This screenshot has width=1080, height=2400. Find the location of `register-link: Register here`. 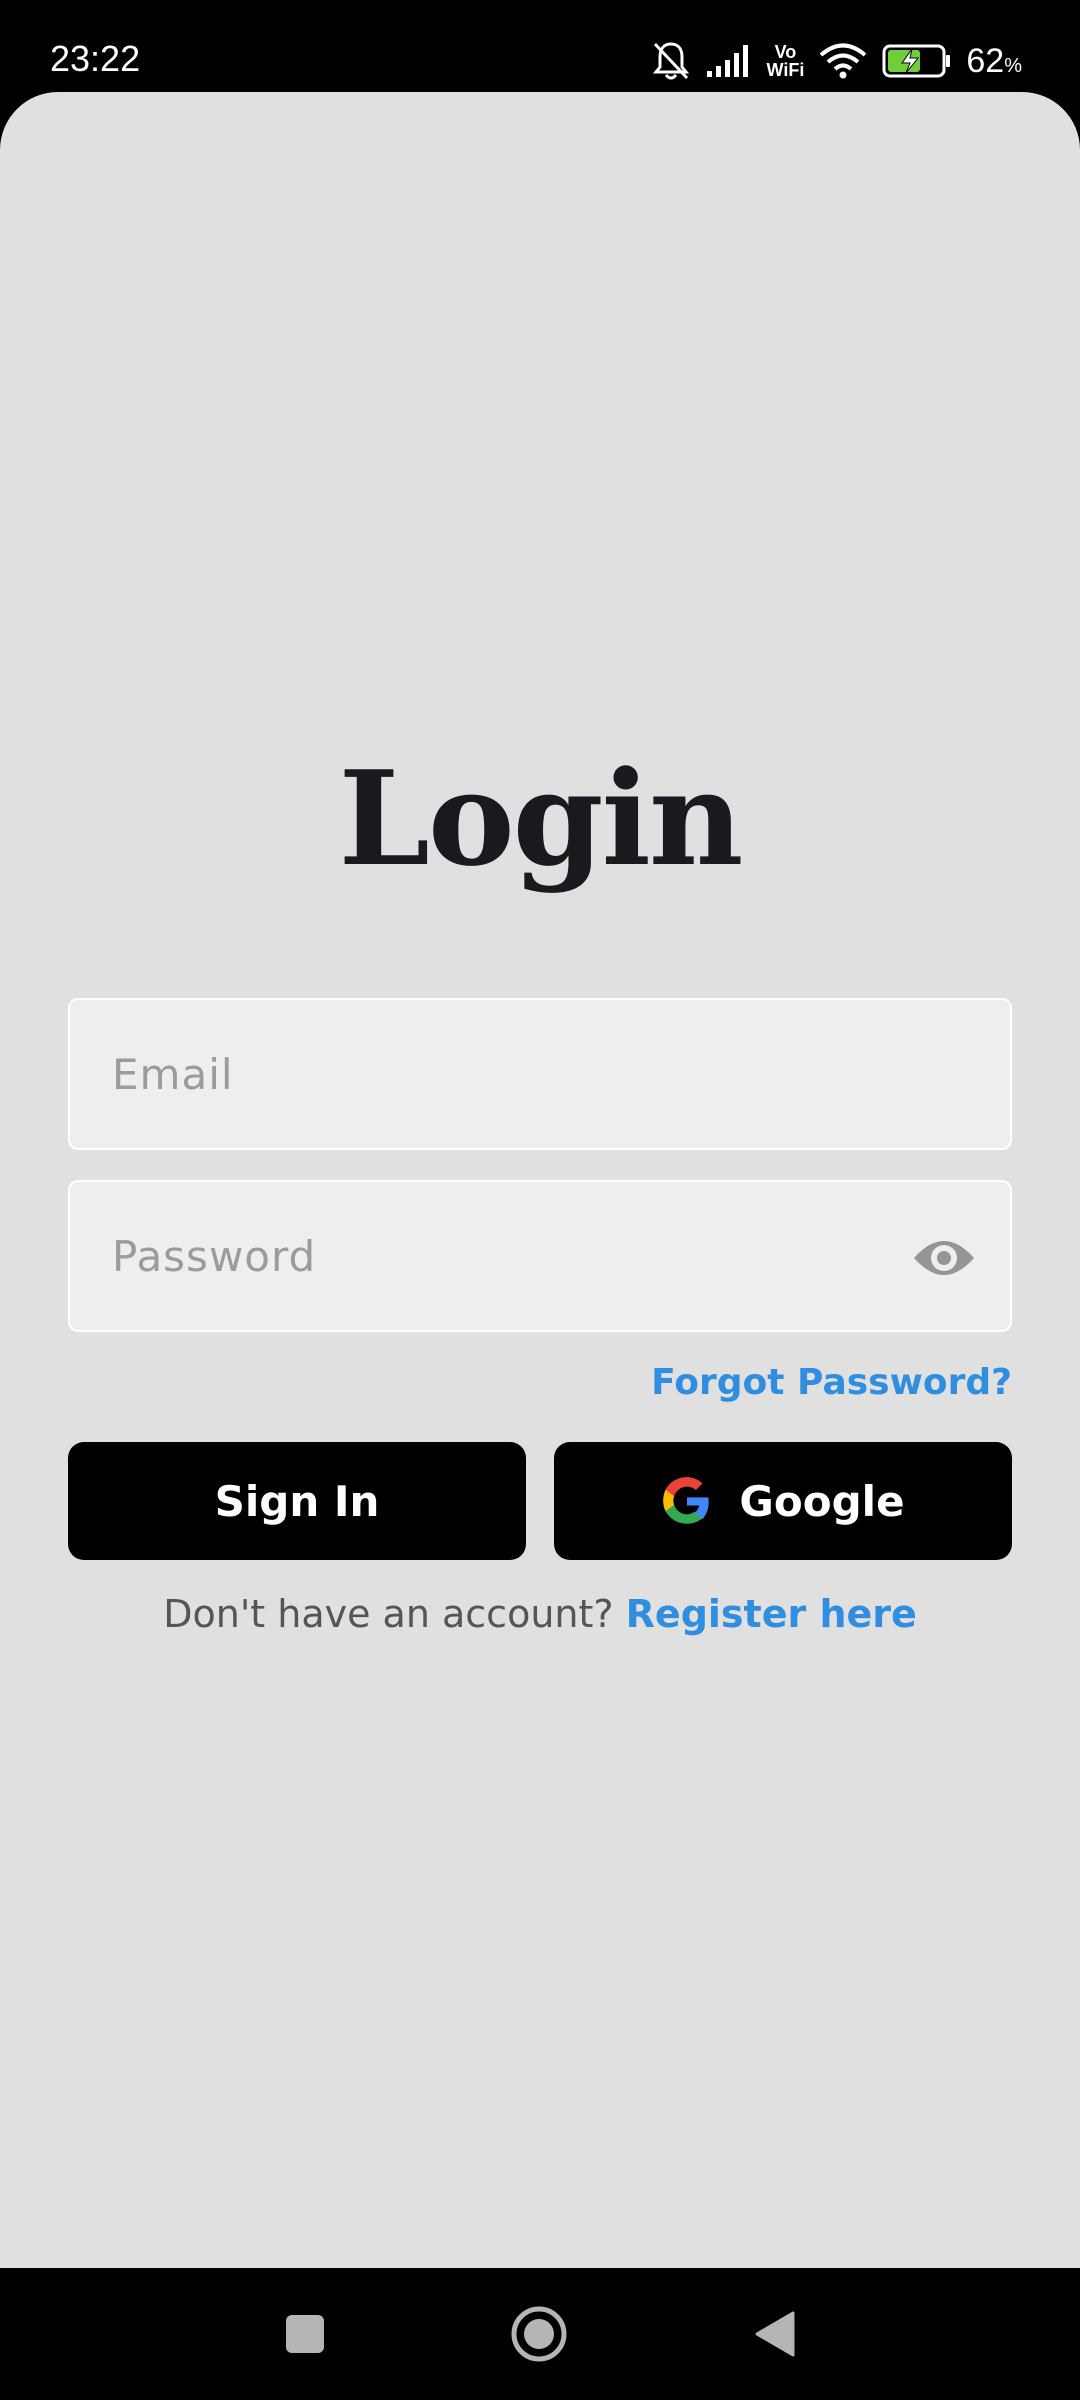

register-link: Register here is located at coordinates (771, 1614).